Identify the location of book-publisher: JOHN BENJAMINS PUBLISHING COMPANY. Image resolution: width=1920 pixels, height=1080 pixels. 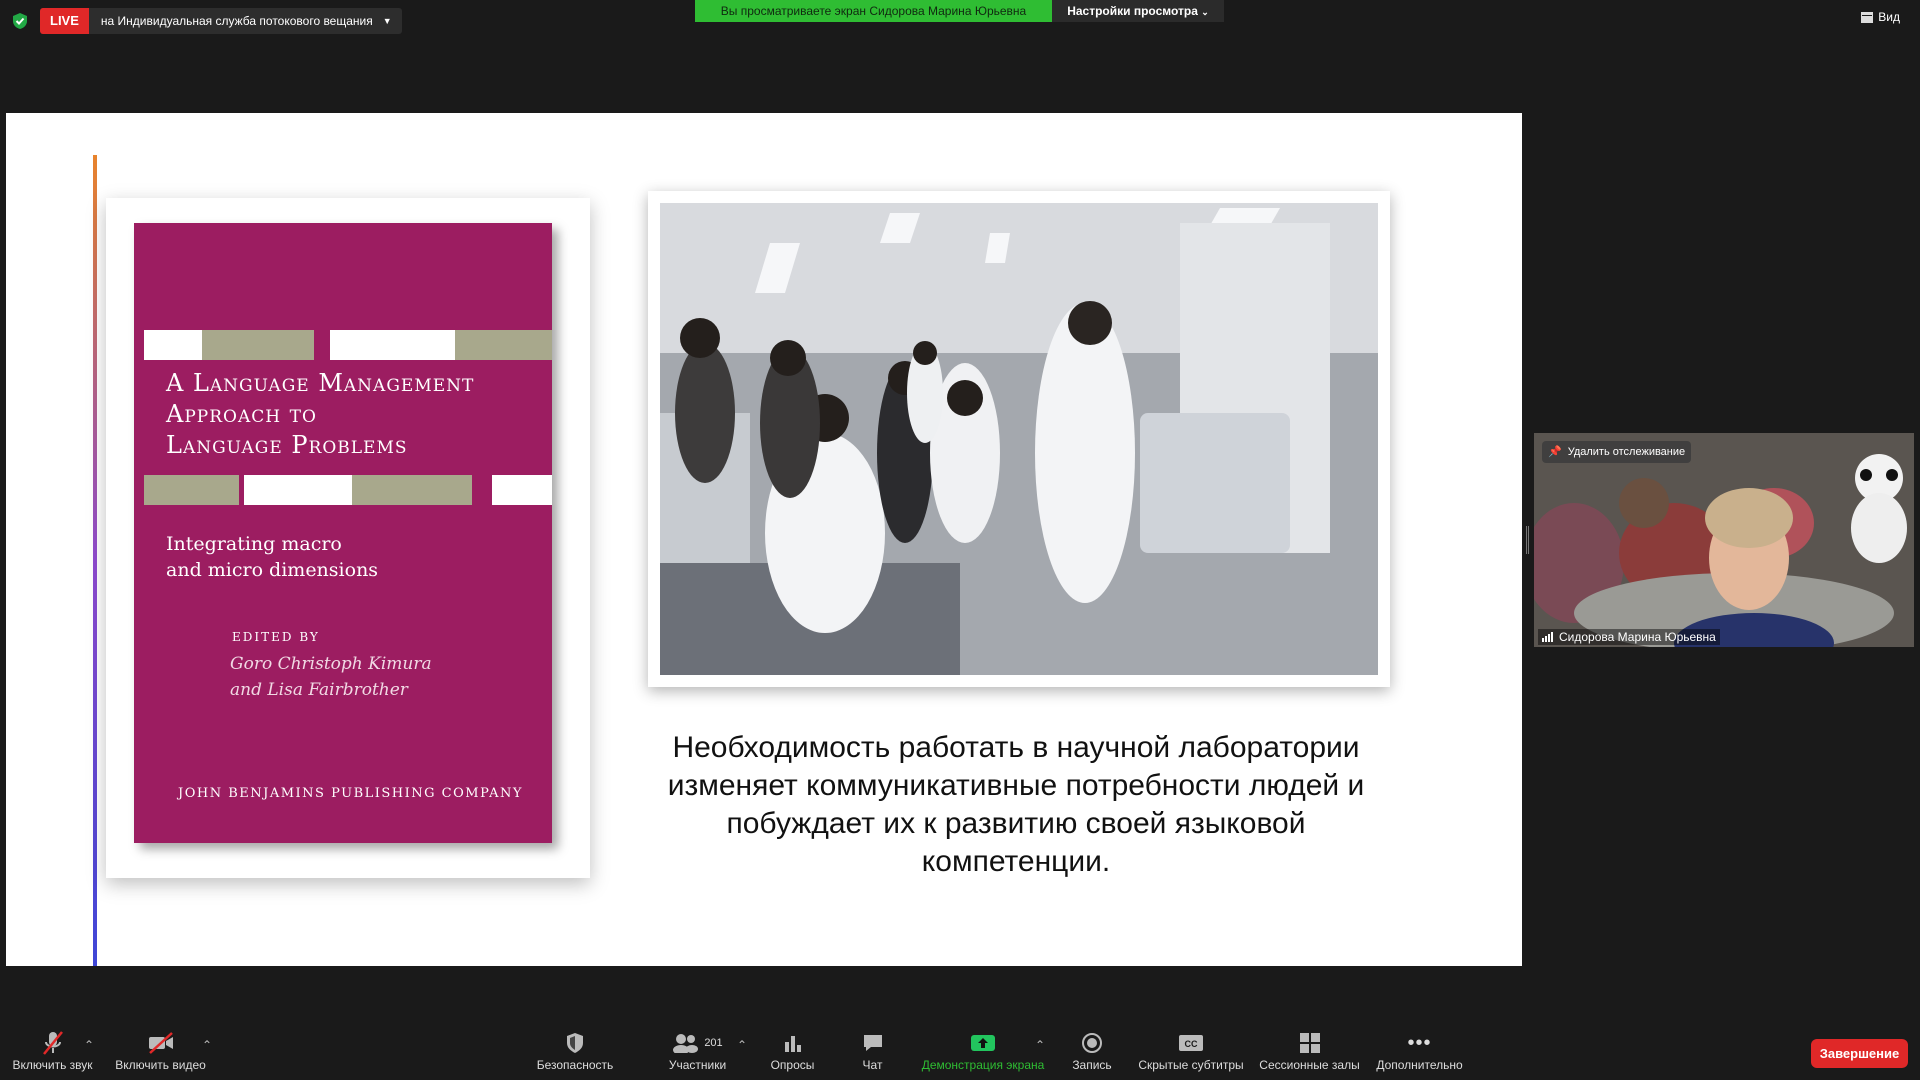
(350, 793).